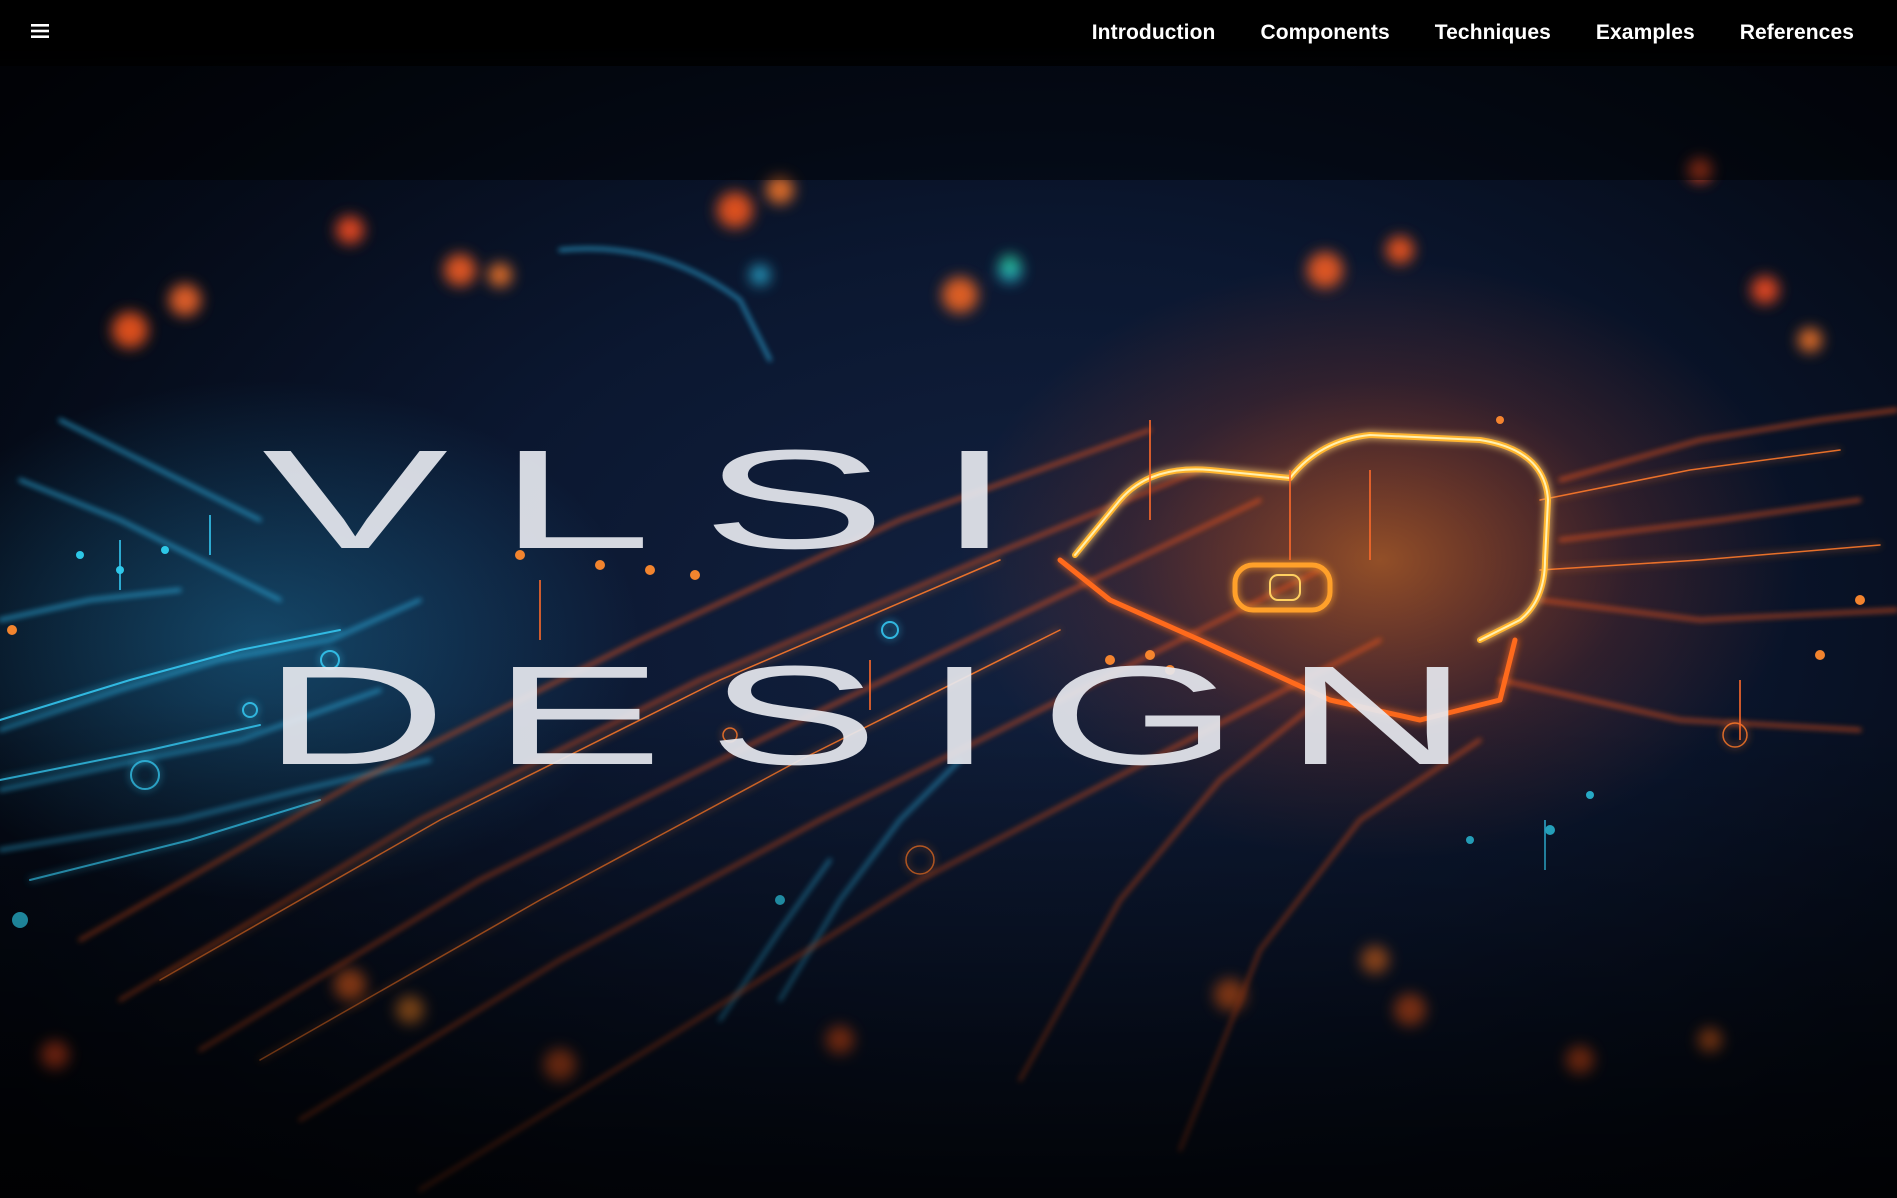  Describe the element at coordinates (1797, 33) in the screenshot. I see `nav-link-references: References` at that location.